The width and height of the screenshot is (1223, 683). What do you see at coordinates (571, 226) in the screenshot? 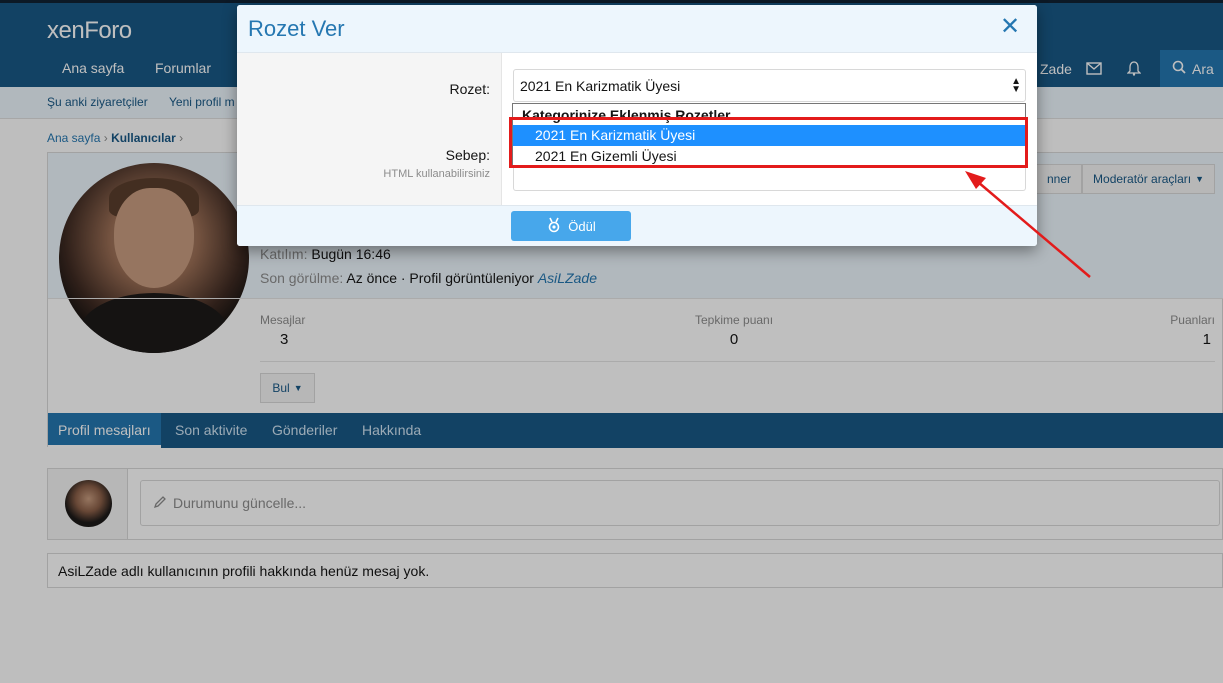
I see `award-button: Ödül` at bounding box center [571, 226].